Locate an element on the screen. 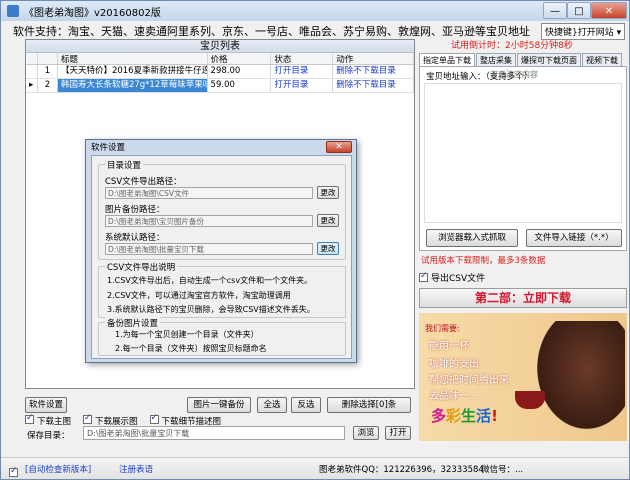 This screenshot has height=480, width=630. dialog-titlebar: 软件设置 is located at coordinates (221, 147).